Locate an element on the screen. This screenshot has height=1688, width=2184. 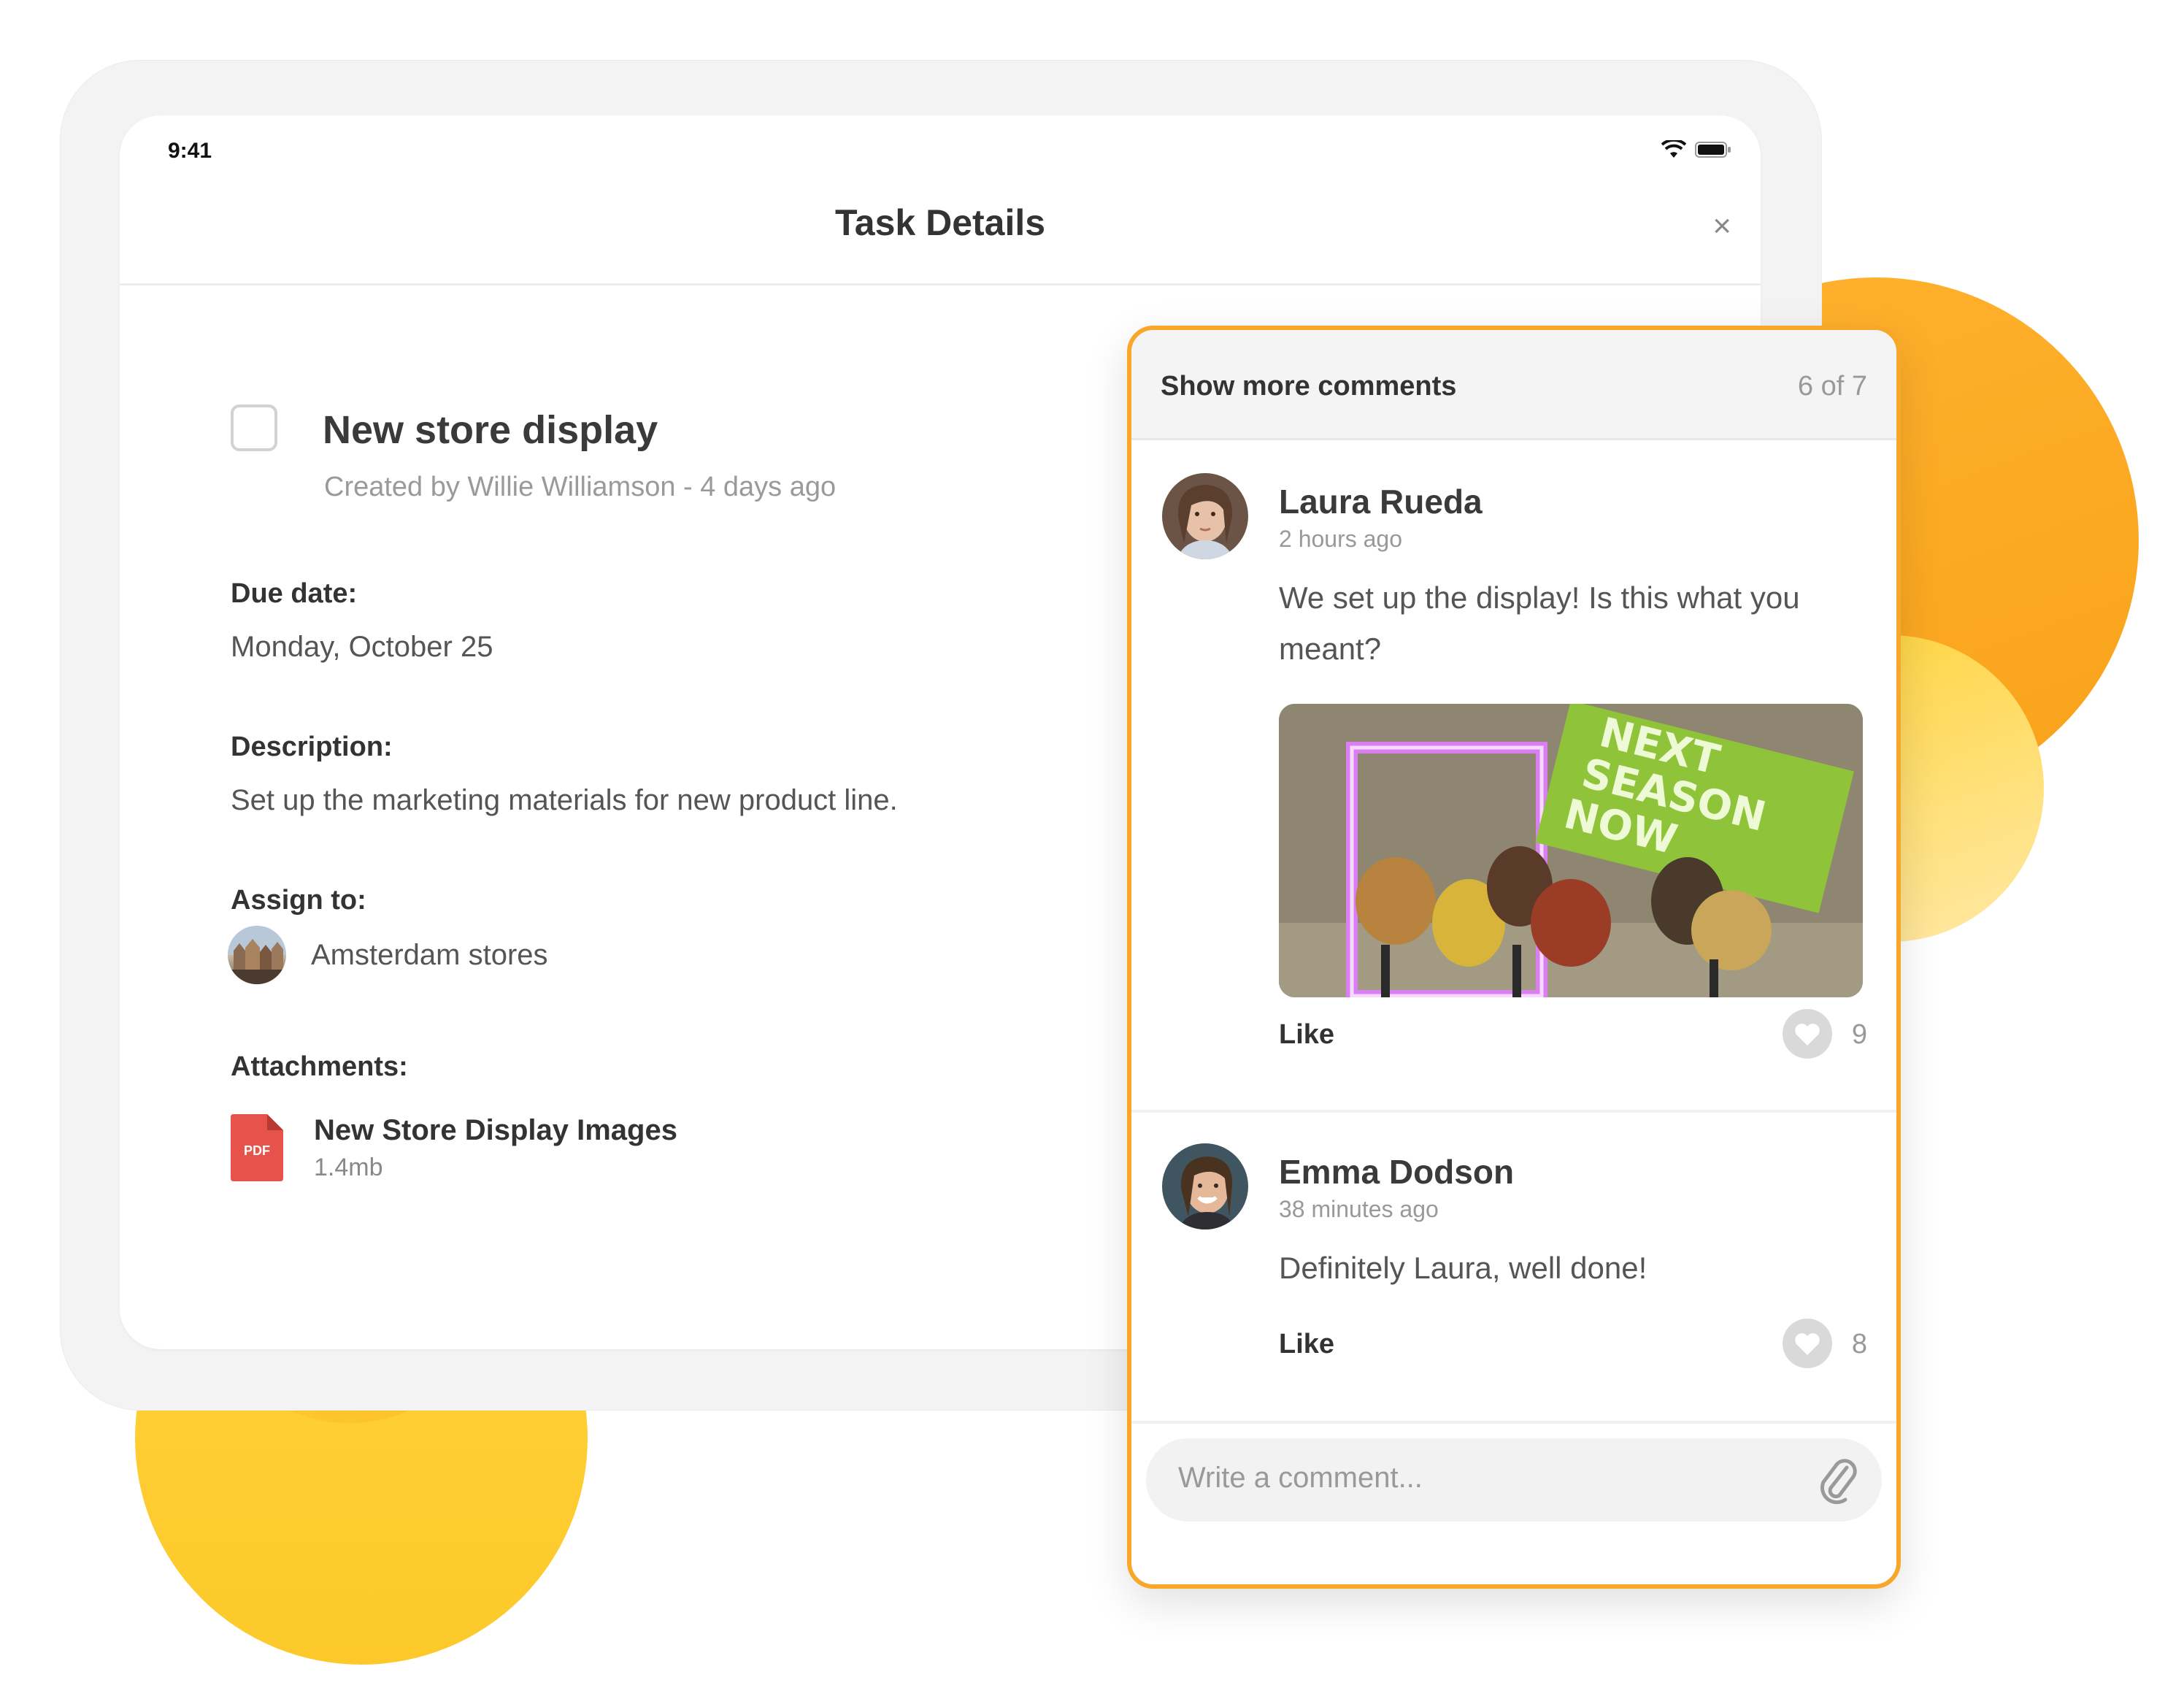
wifi-icon is located at coordinates (1673, 149).